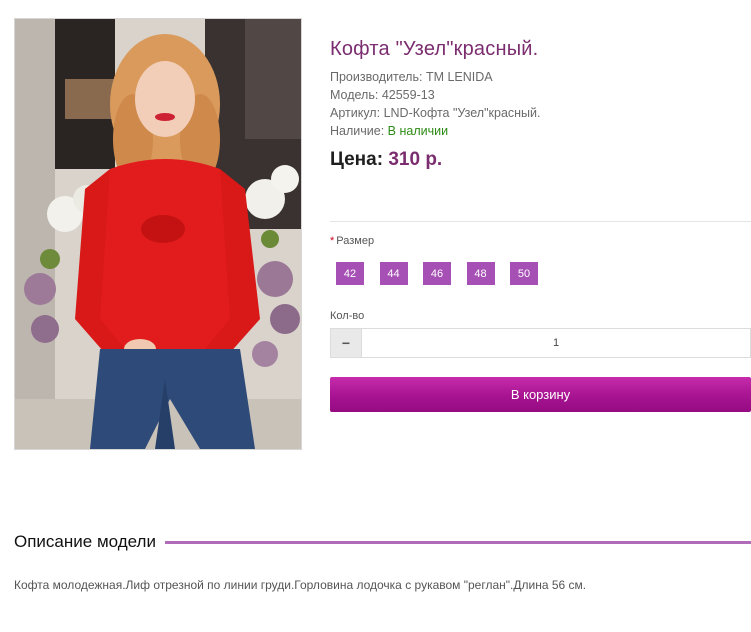  Describe the element at coordinates (332, 241) in the screenshot. I see `required-mark: *` at that location.